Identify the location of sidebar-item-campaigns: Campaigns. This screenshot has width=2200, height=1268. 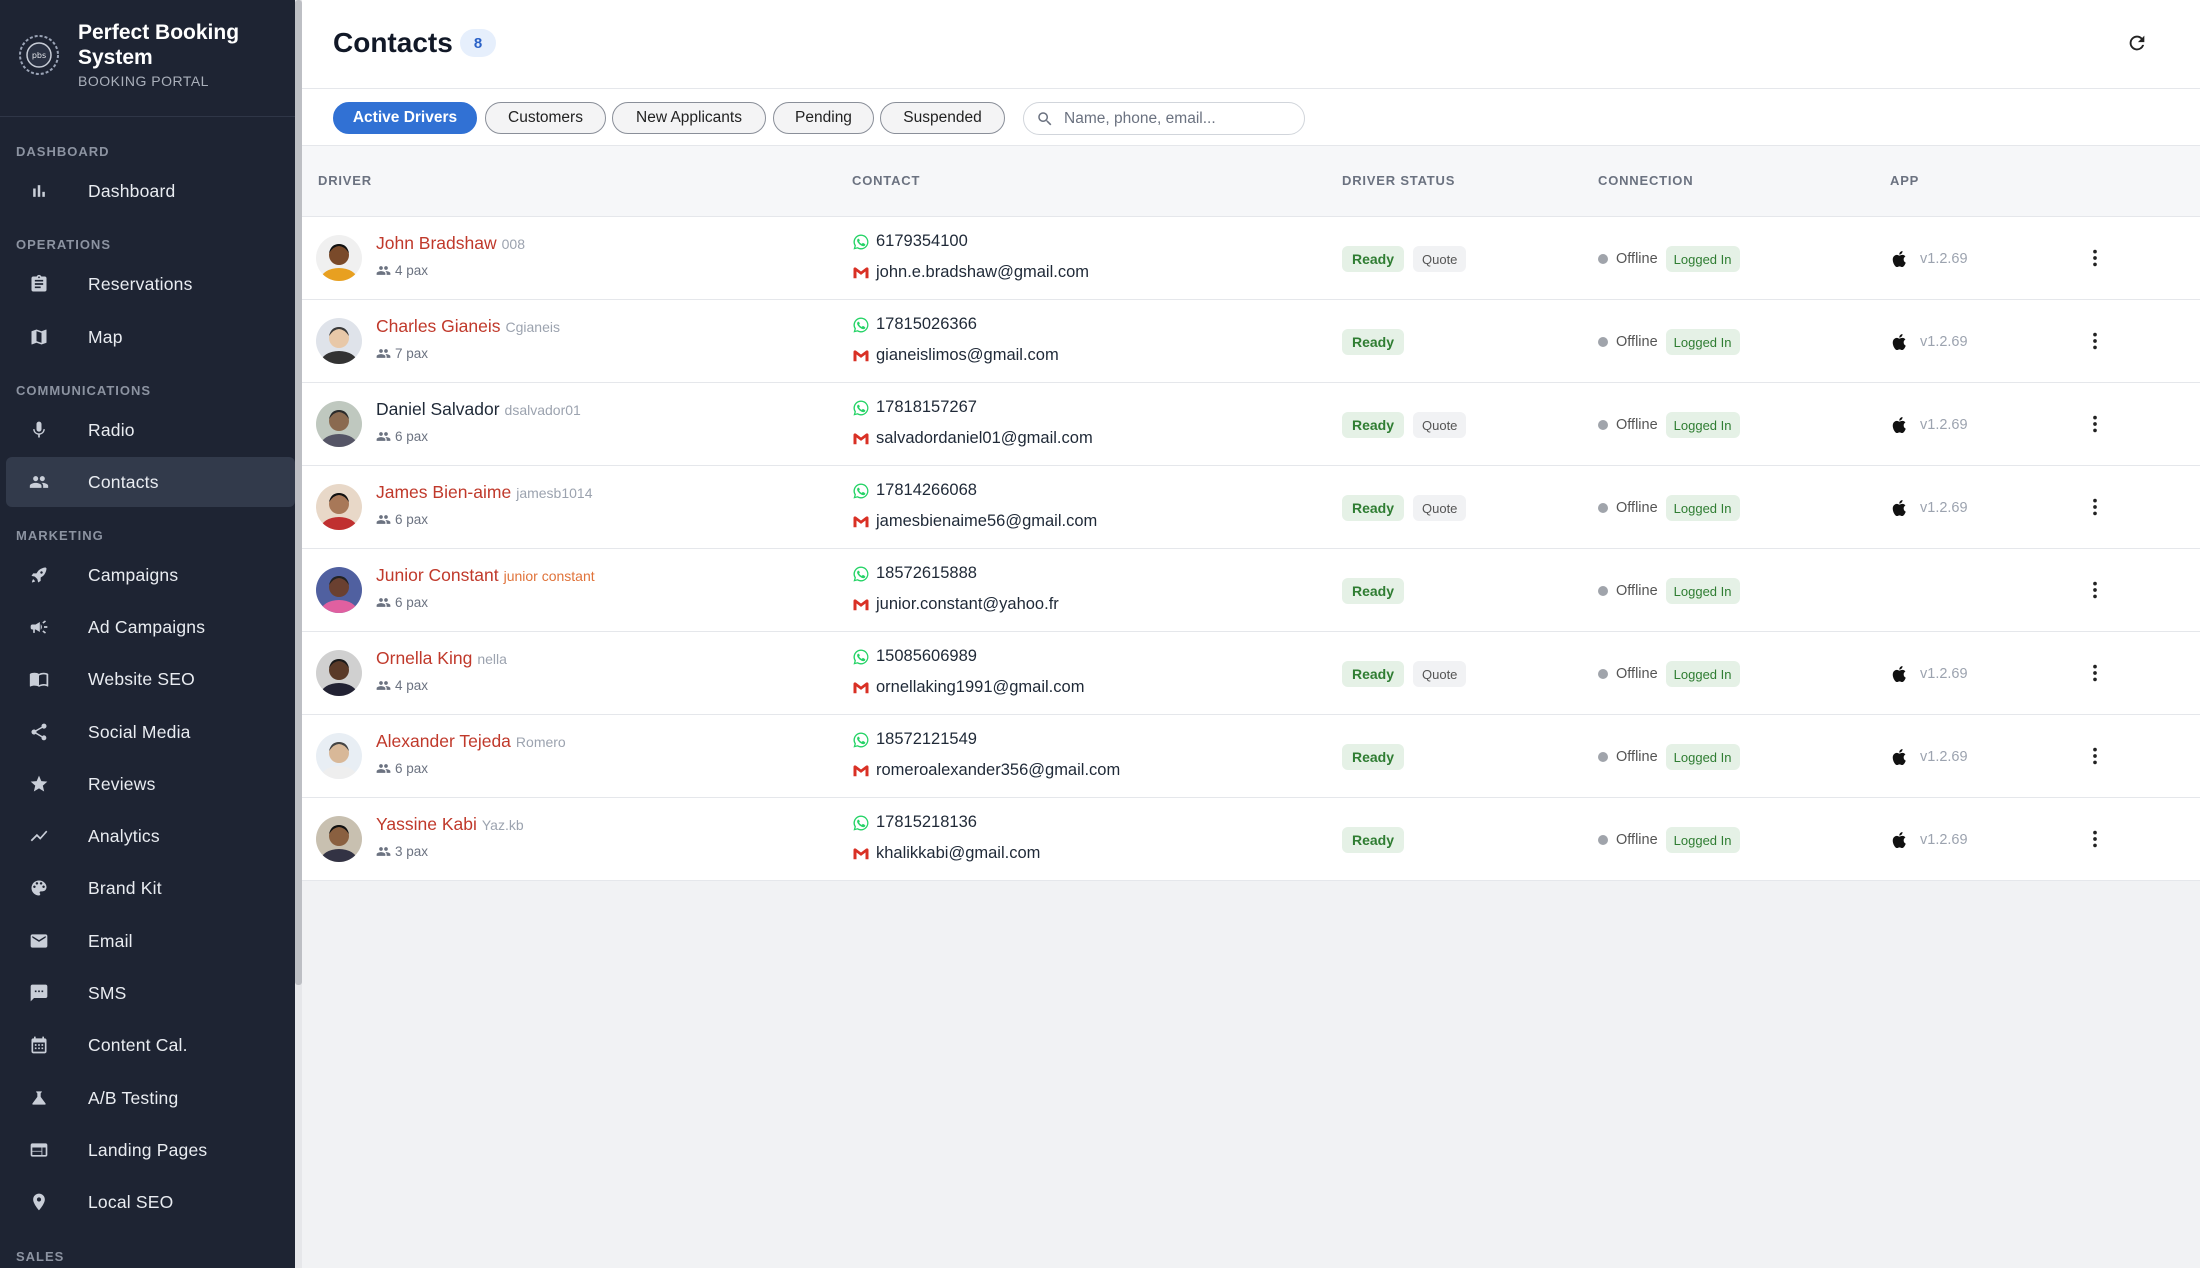
(150, 575).